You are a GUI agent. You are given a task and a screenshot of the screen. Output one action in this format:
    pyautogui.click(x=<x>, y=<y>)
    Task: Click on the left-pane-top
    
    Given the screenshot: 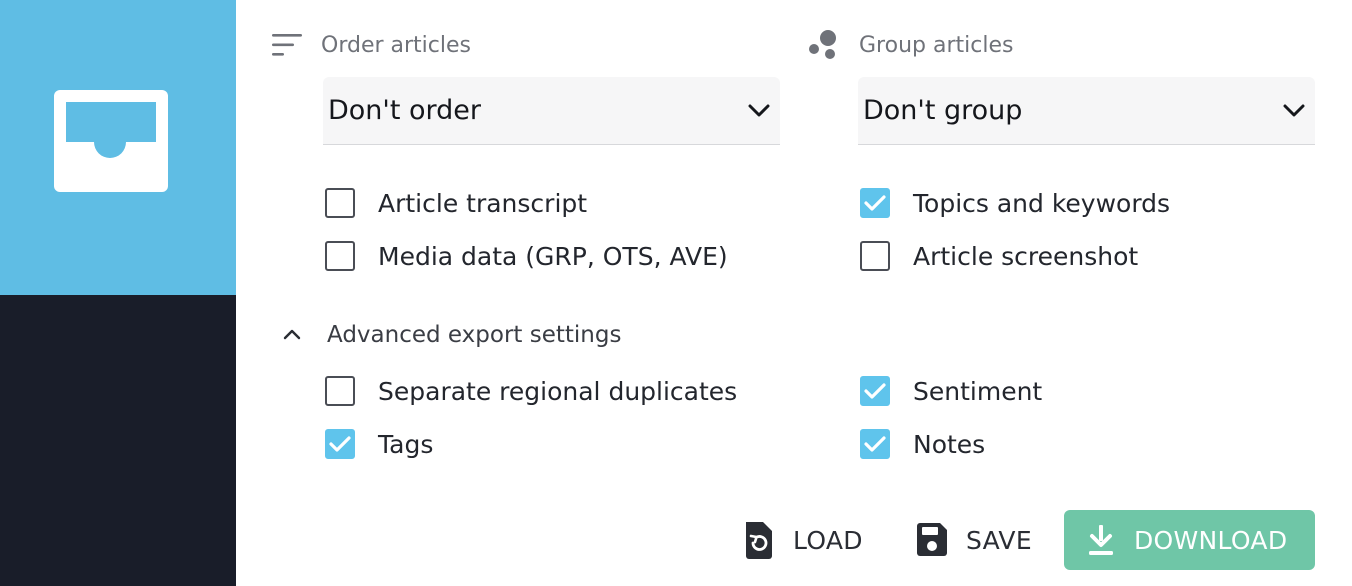 What is the action you would take?
    pyautogui.click(x=118, y=147)
    